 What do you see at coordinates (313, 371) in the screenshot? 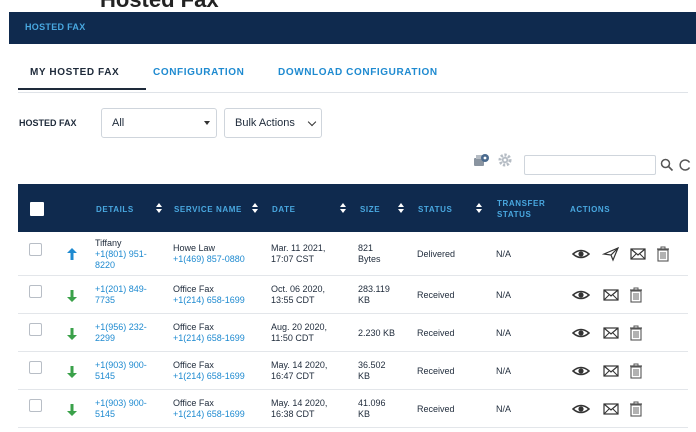
I see `date-cell: May. 14 2020, 16:47 CDT` at bounding box center [313, 371].